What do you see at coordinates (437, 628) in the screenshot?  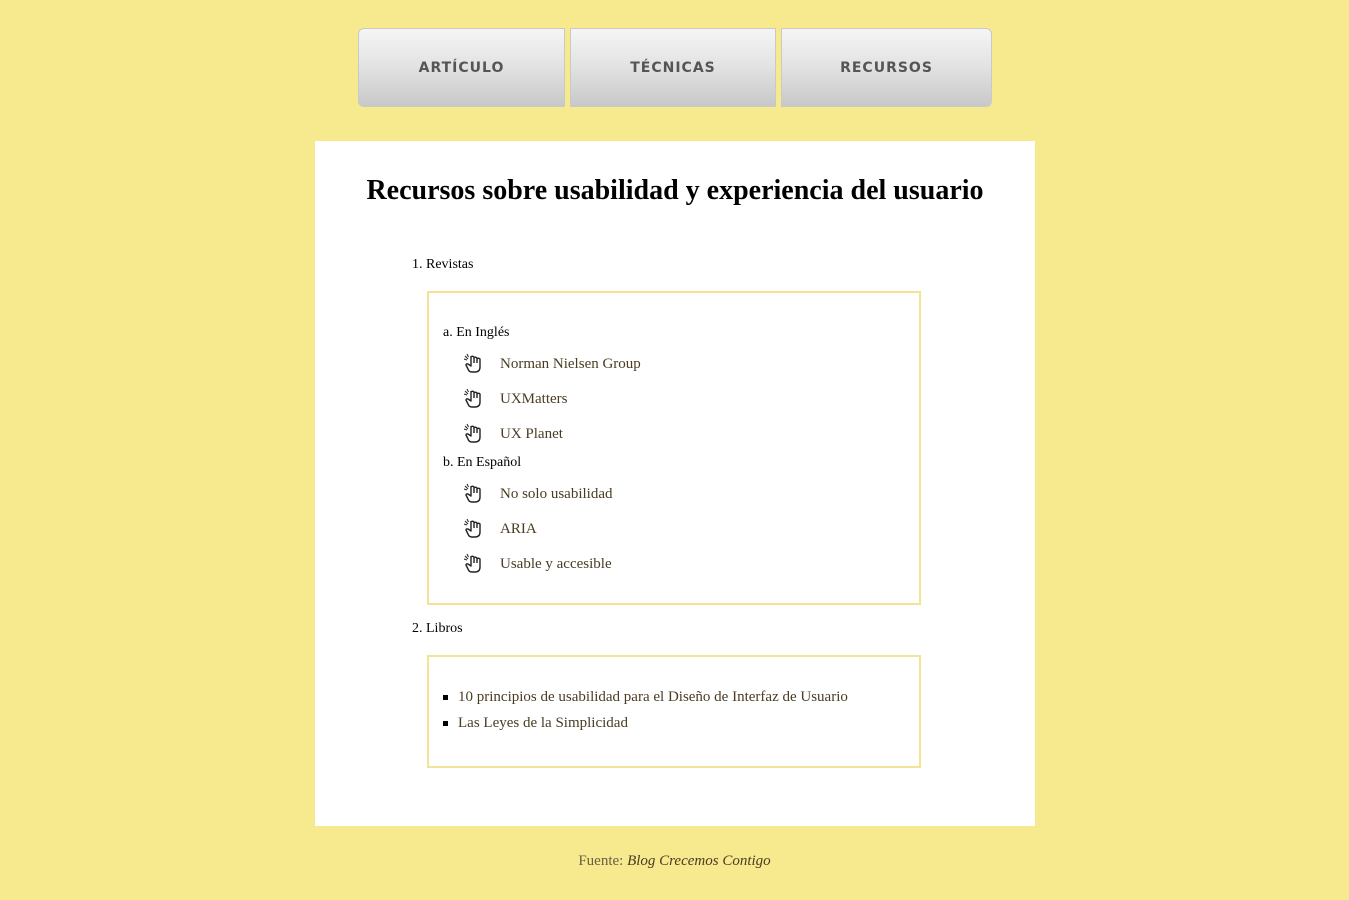 I see `section-label-libros: 2. Libros` at bounding box center [437, 628].